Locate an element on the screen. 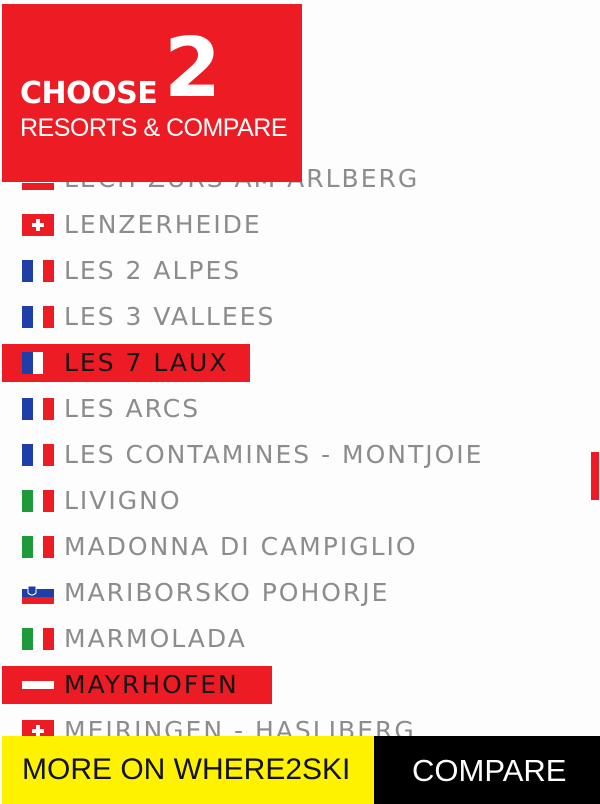  resort-row: MARMOLADA is located at coordinates (300, 639).